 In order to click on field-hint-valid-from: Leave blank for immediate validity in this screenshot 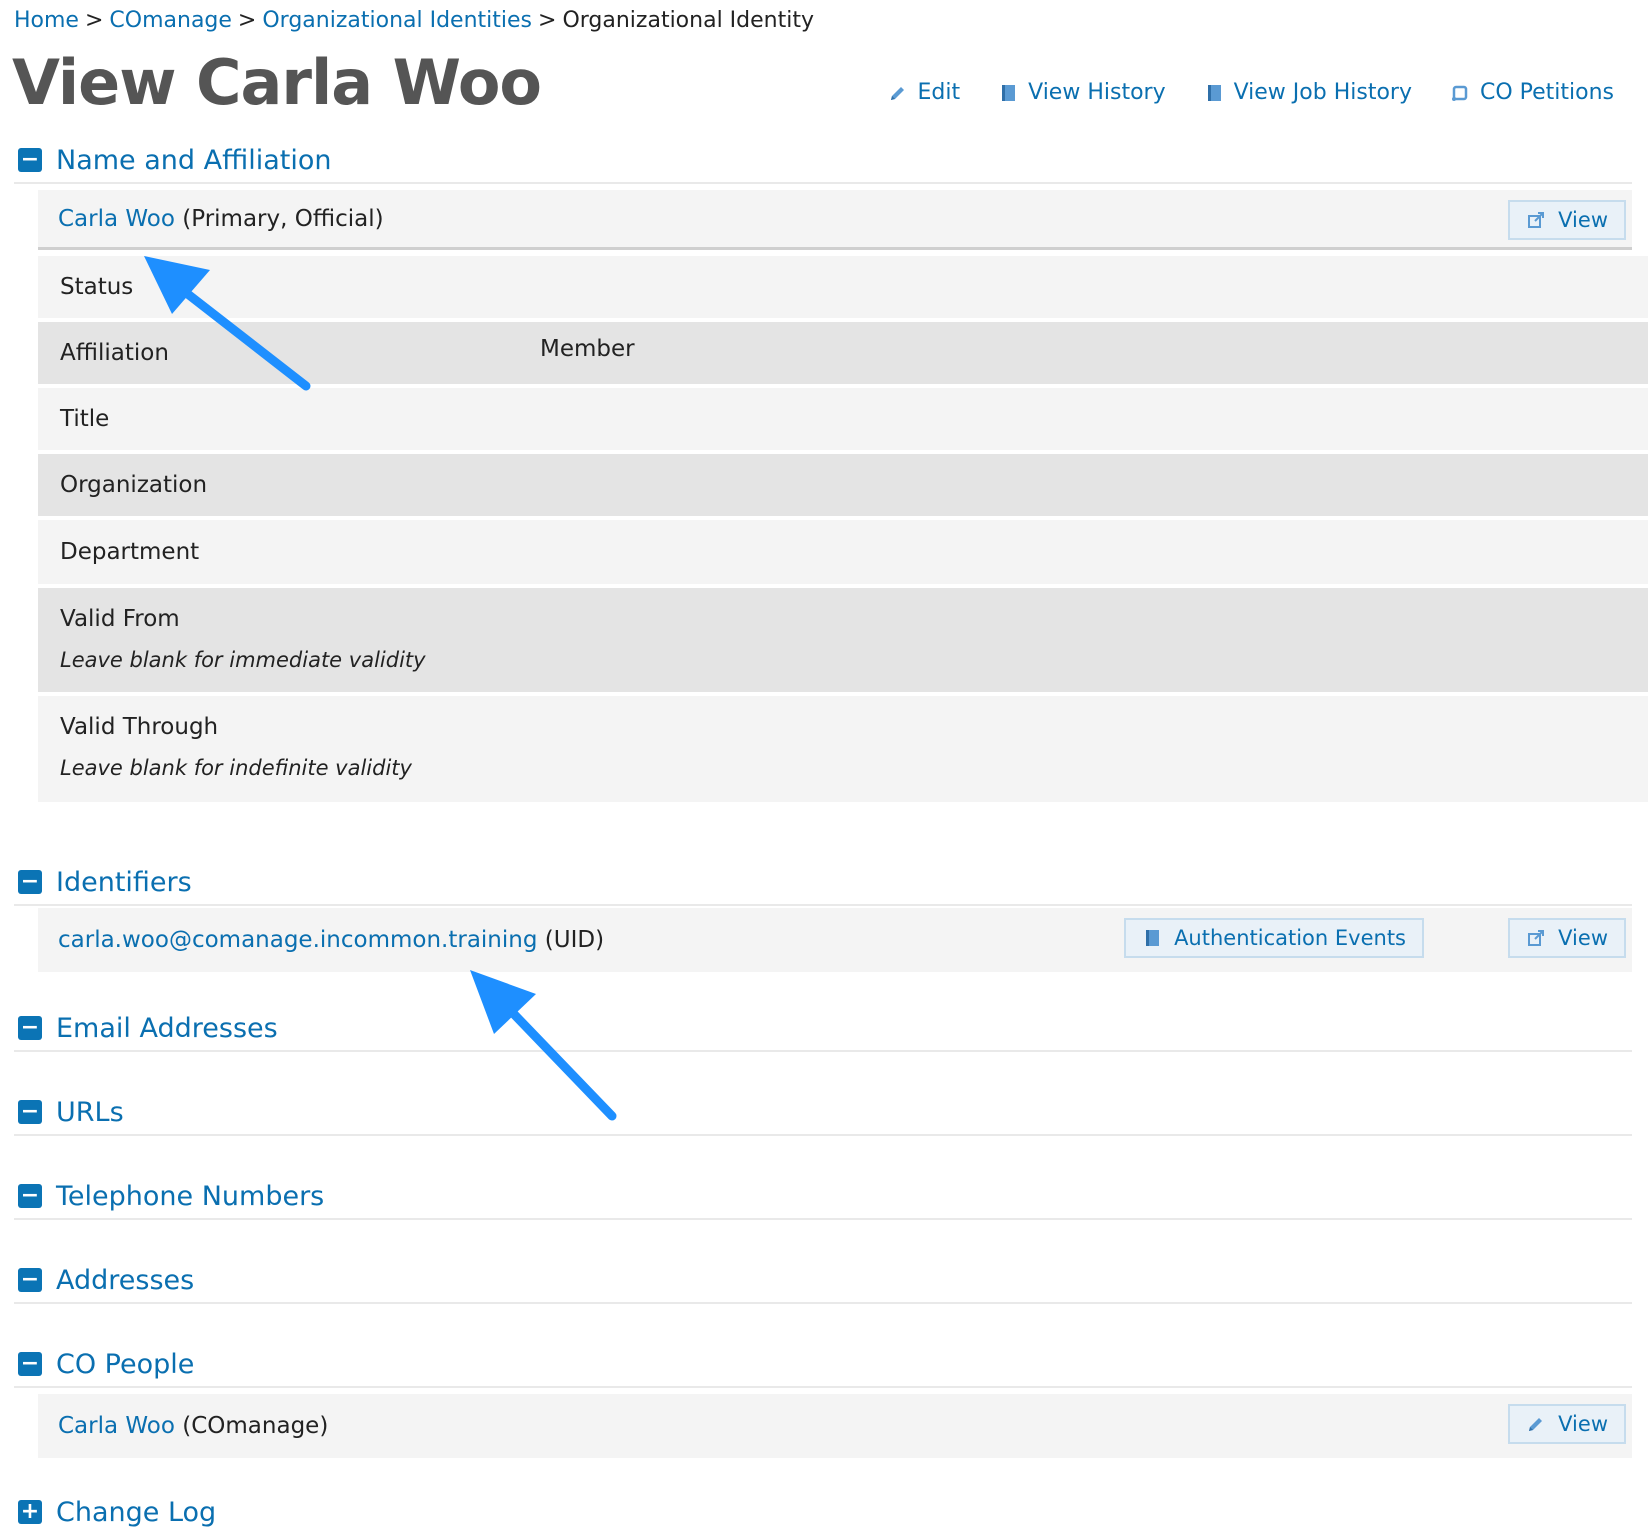, I will do `click(243, 660)`.